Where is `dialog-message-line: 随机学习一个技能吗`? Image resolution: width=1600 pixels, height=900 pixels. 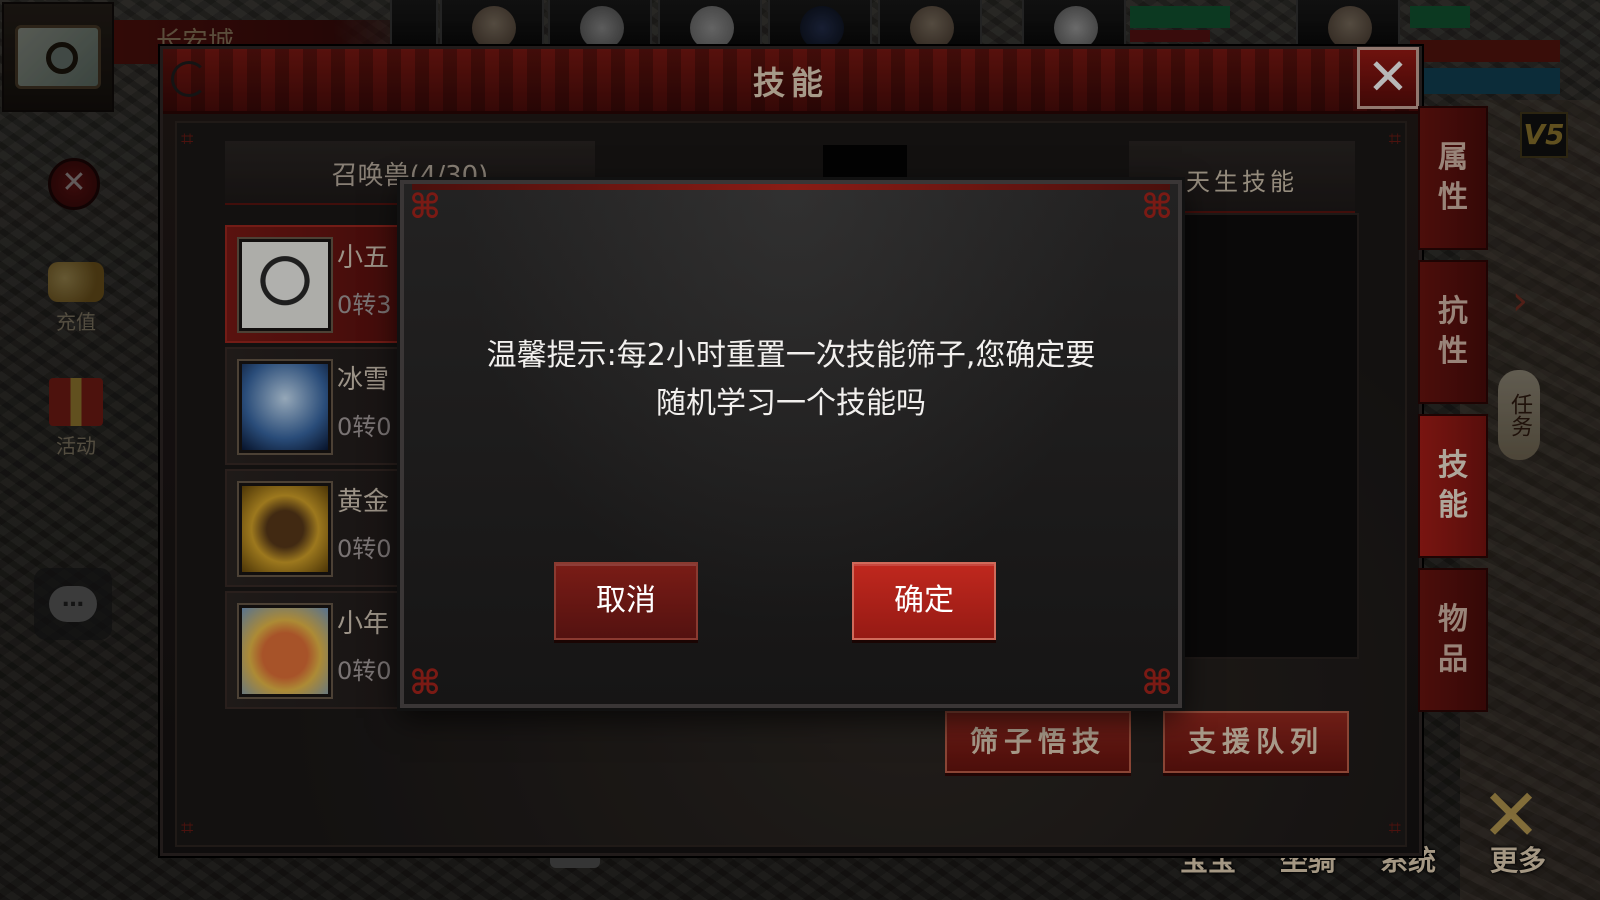 dialog-message-line: 随机学习一个技能吗 is located at coordinates (791, 403).